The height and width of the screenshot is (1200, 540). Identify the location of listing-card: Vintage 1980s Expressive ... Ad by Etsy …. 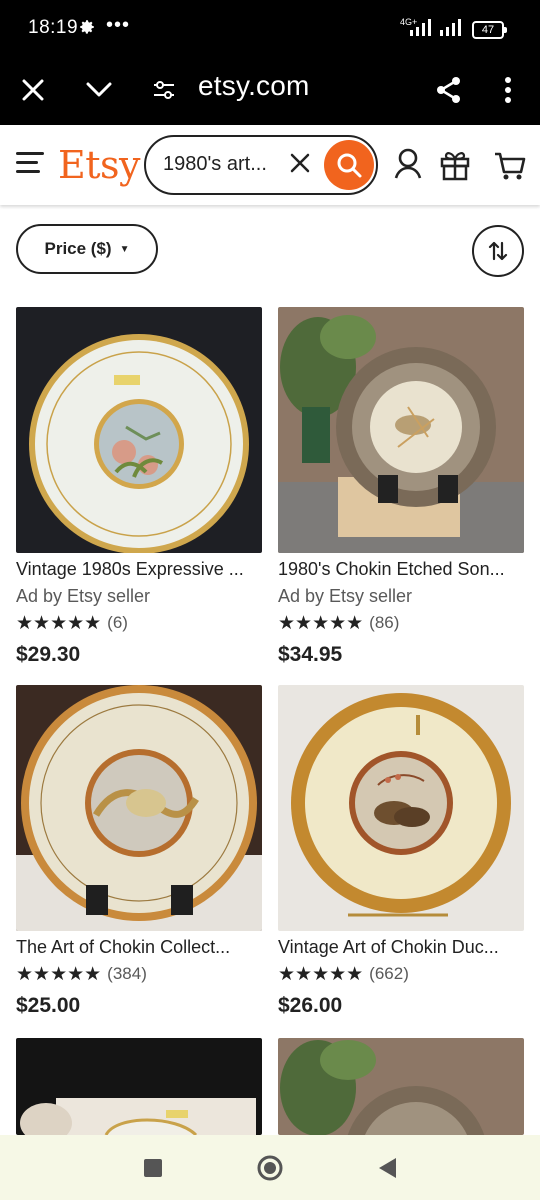
(139, 487).